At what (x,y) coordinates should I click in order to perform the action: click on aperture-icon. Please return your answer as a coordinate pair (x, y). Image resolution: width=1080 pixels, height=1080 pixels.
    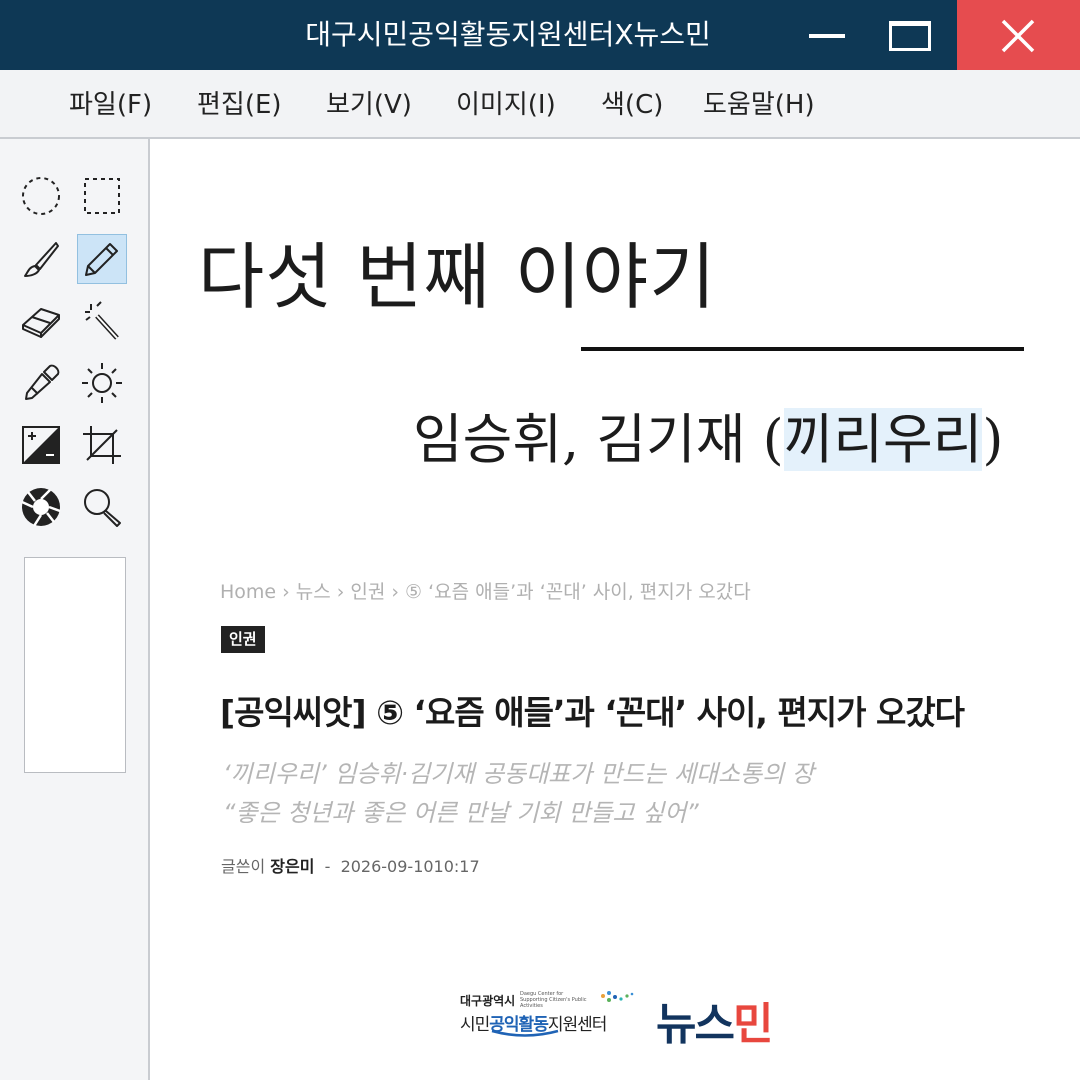
    Looking at the image, I should click on (41, 507).